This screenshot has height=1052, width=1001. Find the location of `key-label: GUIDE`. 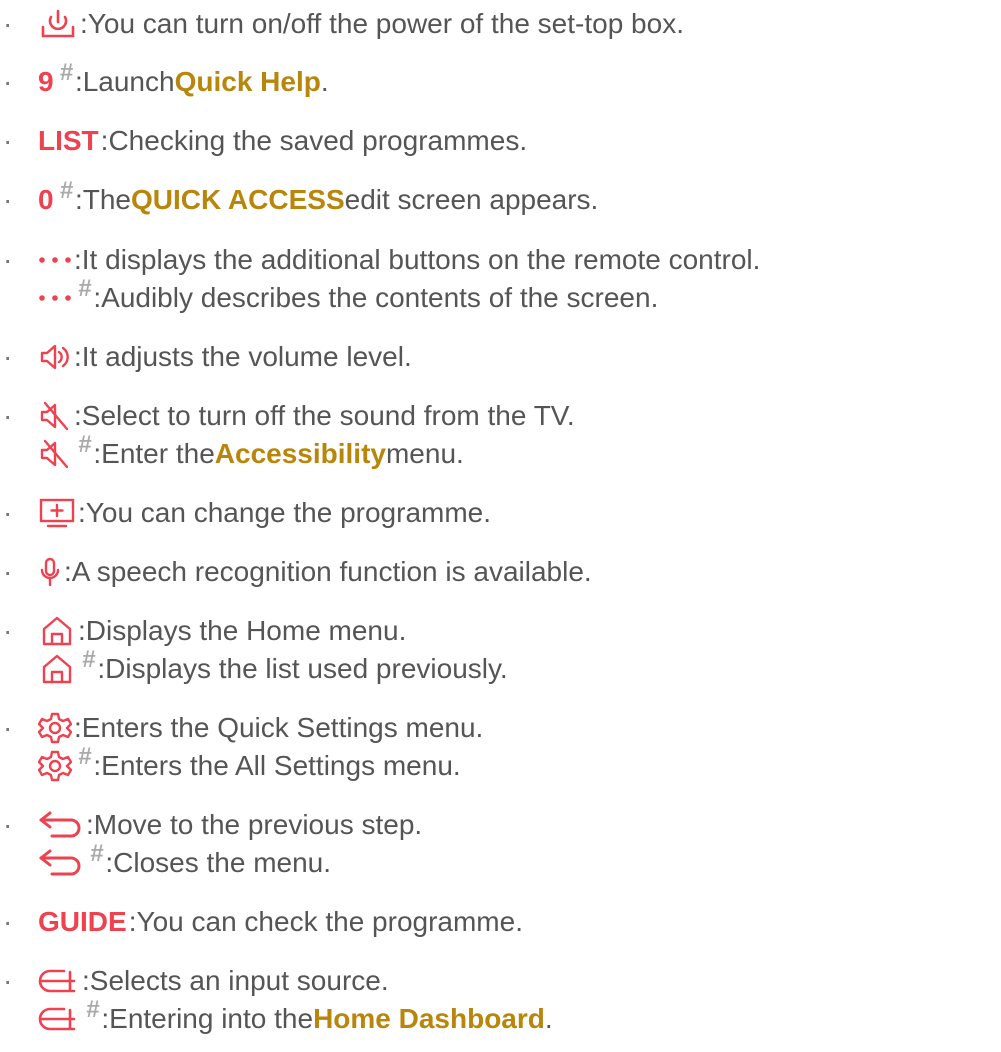

key-label: GUIDE is located at coordinates (82, 921).